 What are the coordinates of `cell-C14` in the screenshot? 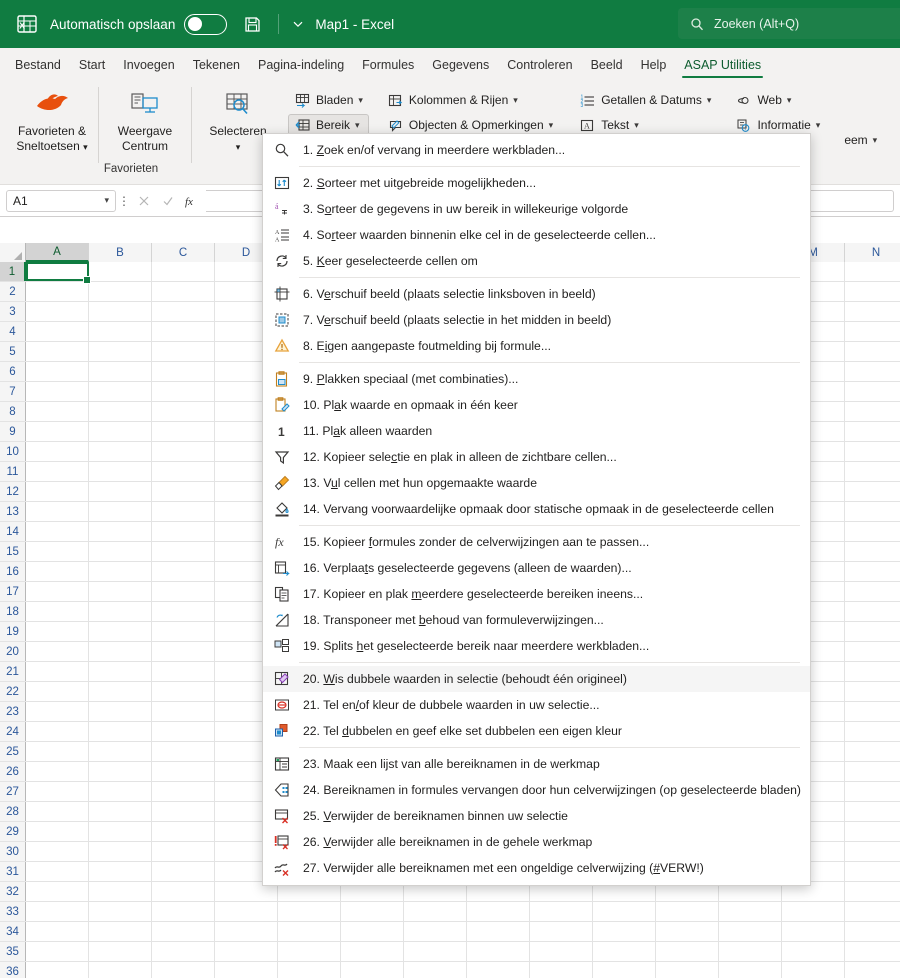 It's located at (183, 531).